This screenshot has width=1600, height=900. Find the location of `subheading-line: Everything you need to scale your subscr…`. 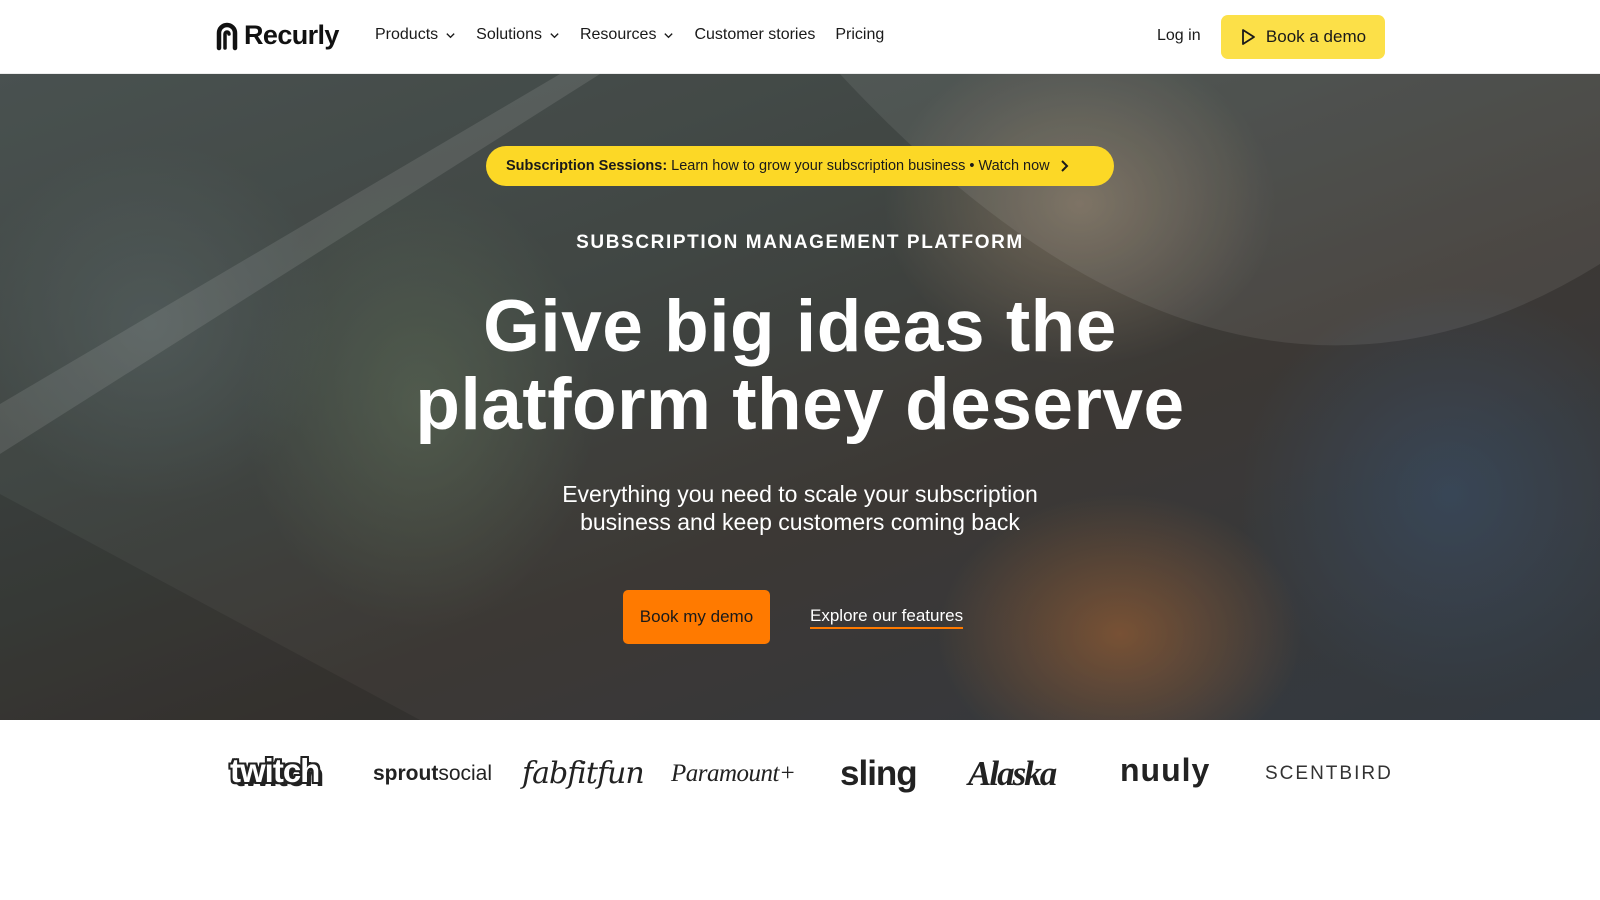

subheading-line: Everything you need to scale your subscr… is located at coordinates (800, 494).